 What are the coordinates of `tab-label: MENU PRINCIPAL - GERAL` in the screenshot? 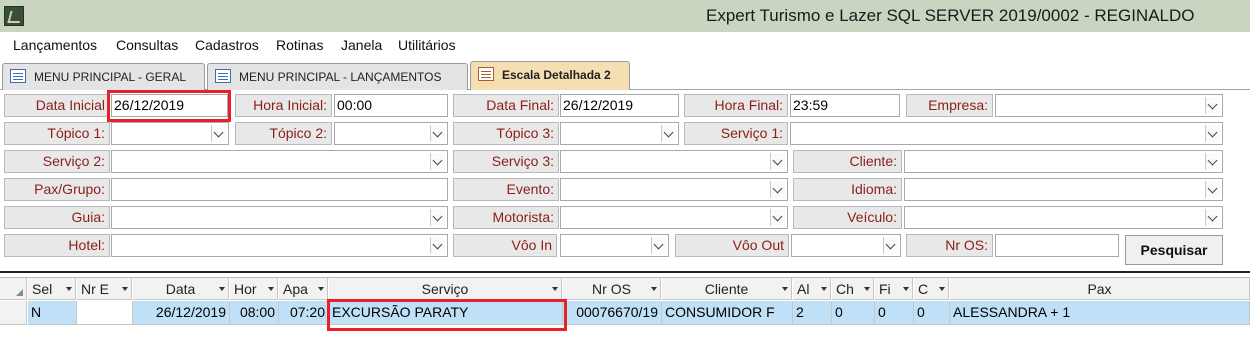 It's located at (110, 77).